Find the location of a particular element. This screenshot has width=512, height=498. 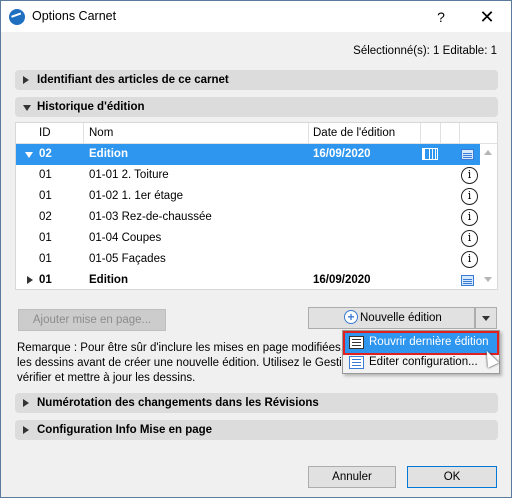

title-bar: Options Carnet ? ✕ is located at coordinates (256, 16).